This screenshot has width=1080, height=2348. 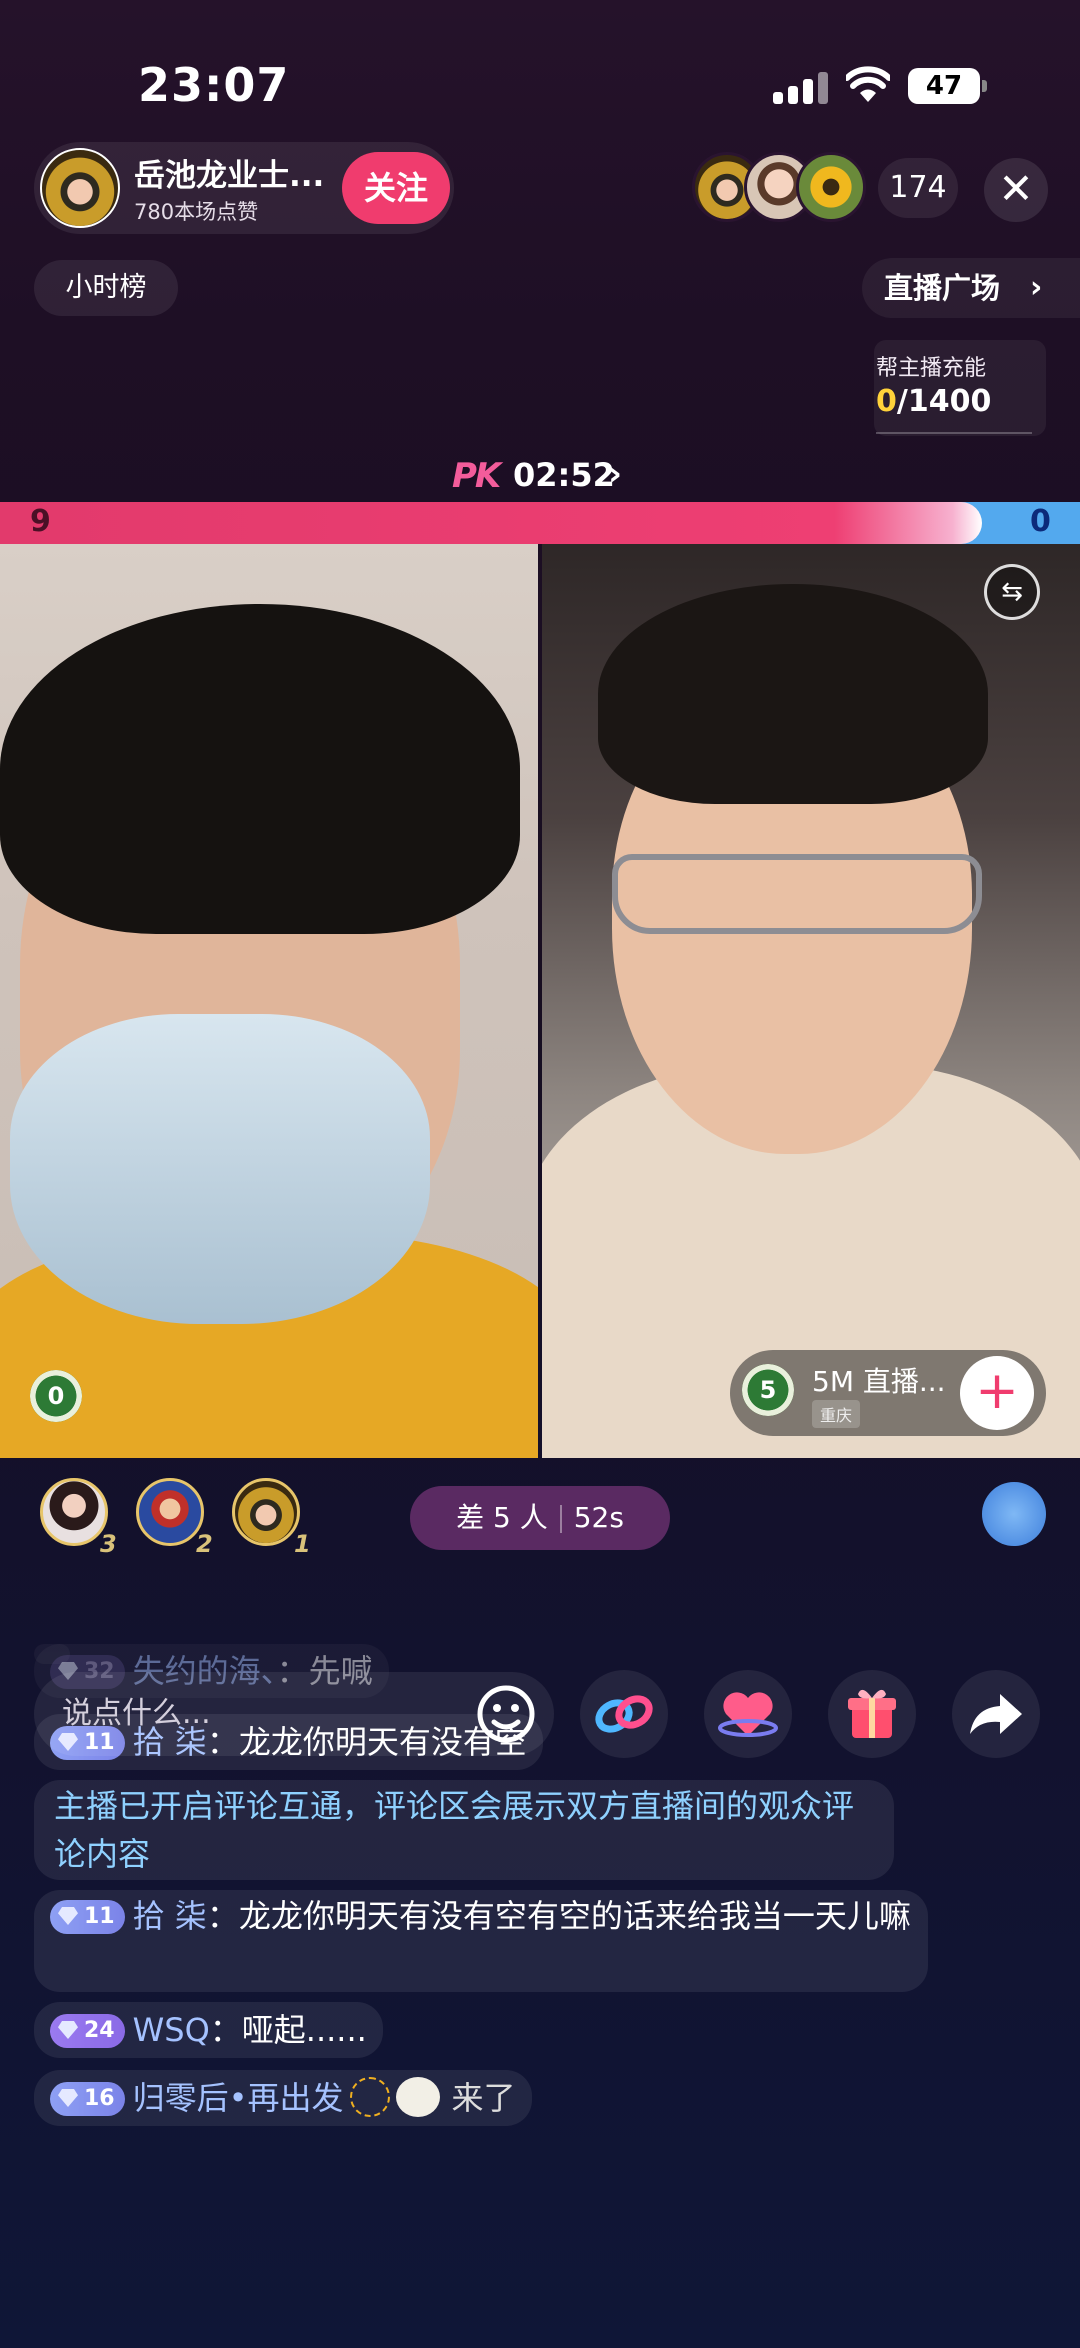 I want to click on emoji-sheep-icon, so click(x=417, y=2097).